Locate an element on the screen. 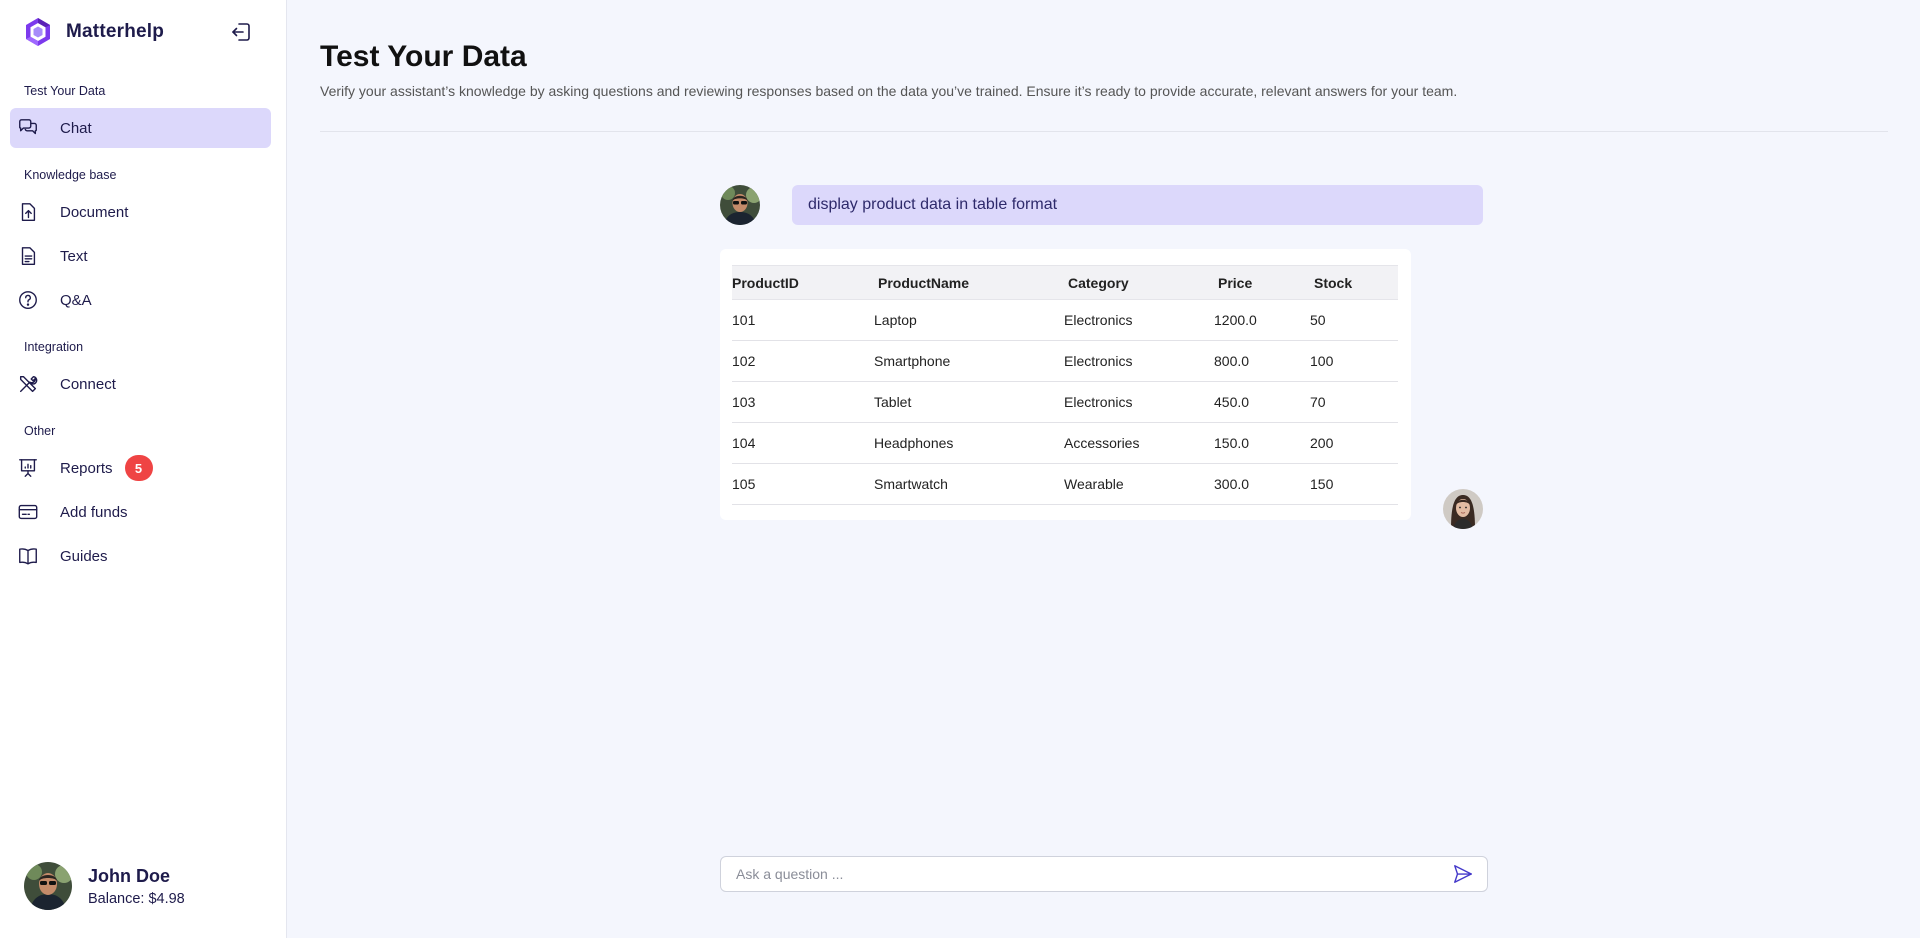  table-cell: 150.0 is located at coordinates (1262, 443).